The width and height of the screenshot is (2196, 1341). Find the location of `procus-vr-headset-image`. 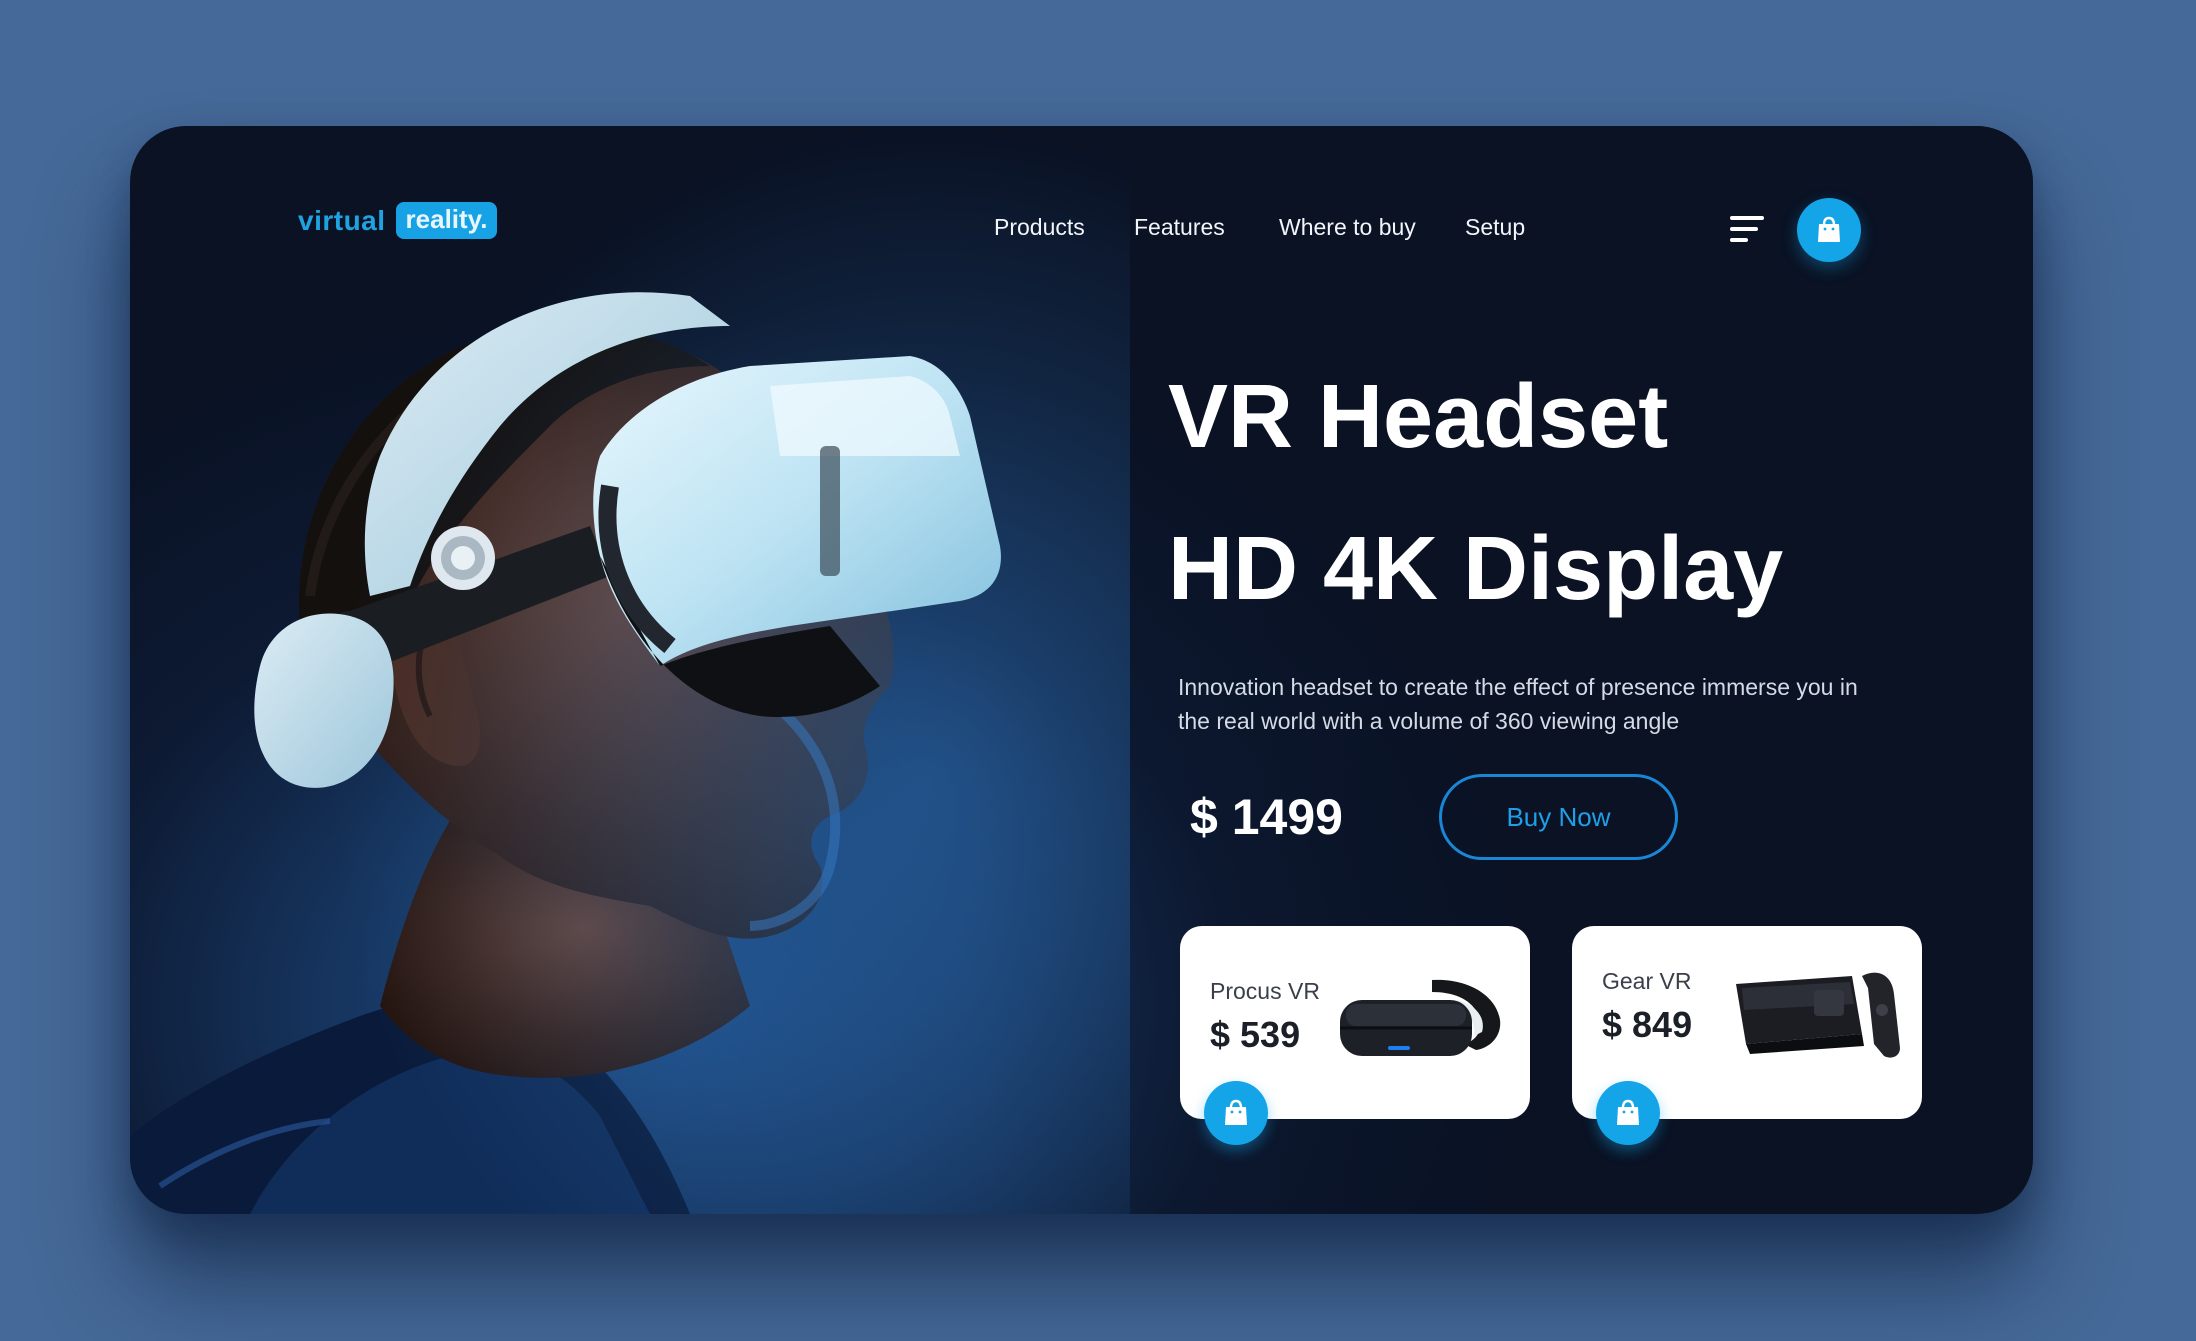

procus-vr-headset-image is located at coordinates (1420, 1017).